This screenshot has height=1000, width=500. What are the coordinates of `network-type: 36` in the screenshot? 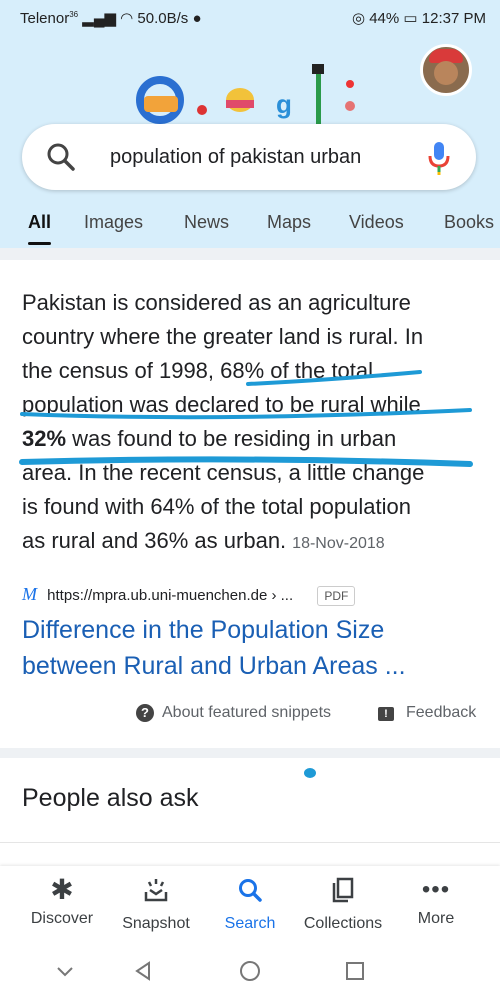 It's located at (74, 14).